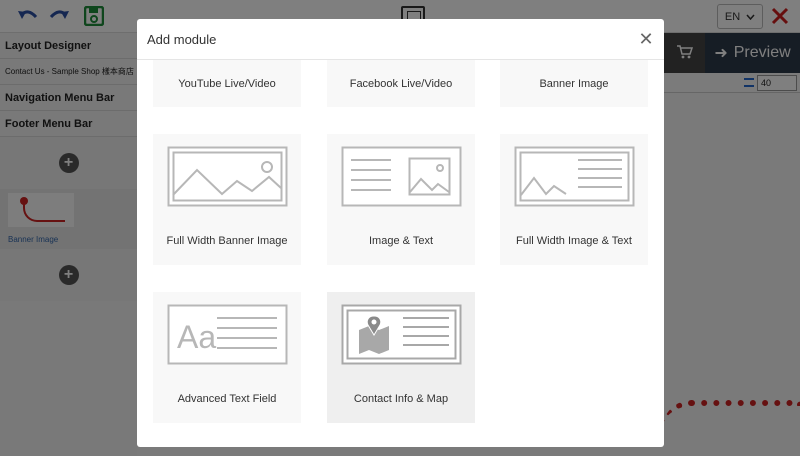 The height and width of the screenshot is (456, 800). I want to click on module-card-full-width-image-text: Full Width Image & Text, so click(574, 199).